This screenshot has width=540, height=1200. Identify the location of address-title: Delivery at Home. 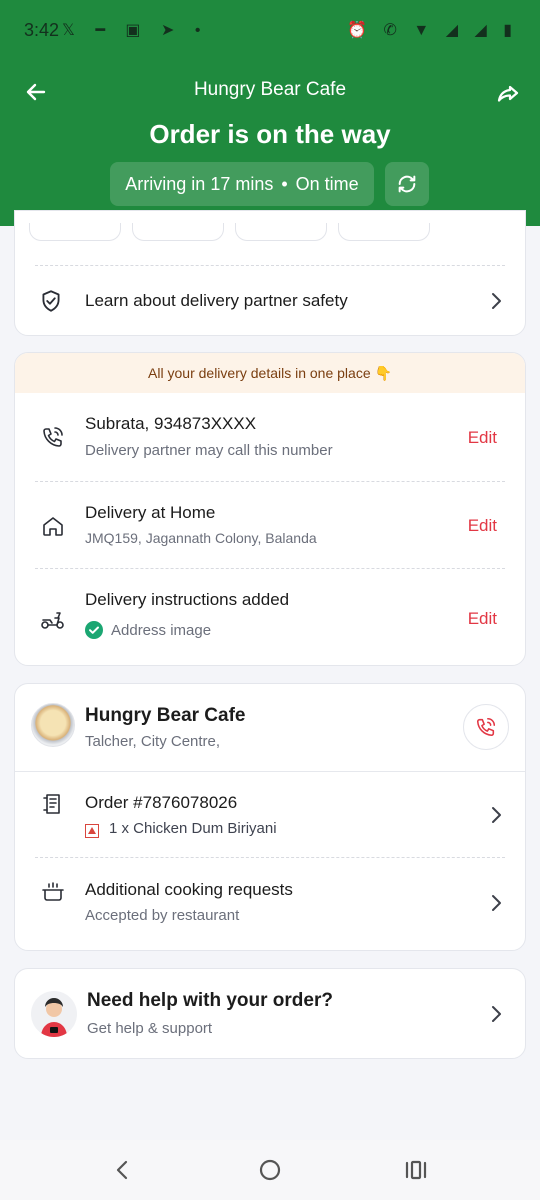
(150, 512).